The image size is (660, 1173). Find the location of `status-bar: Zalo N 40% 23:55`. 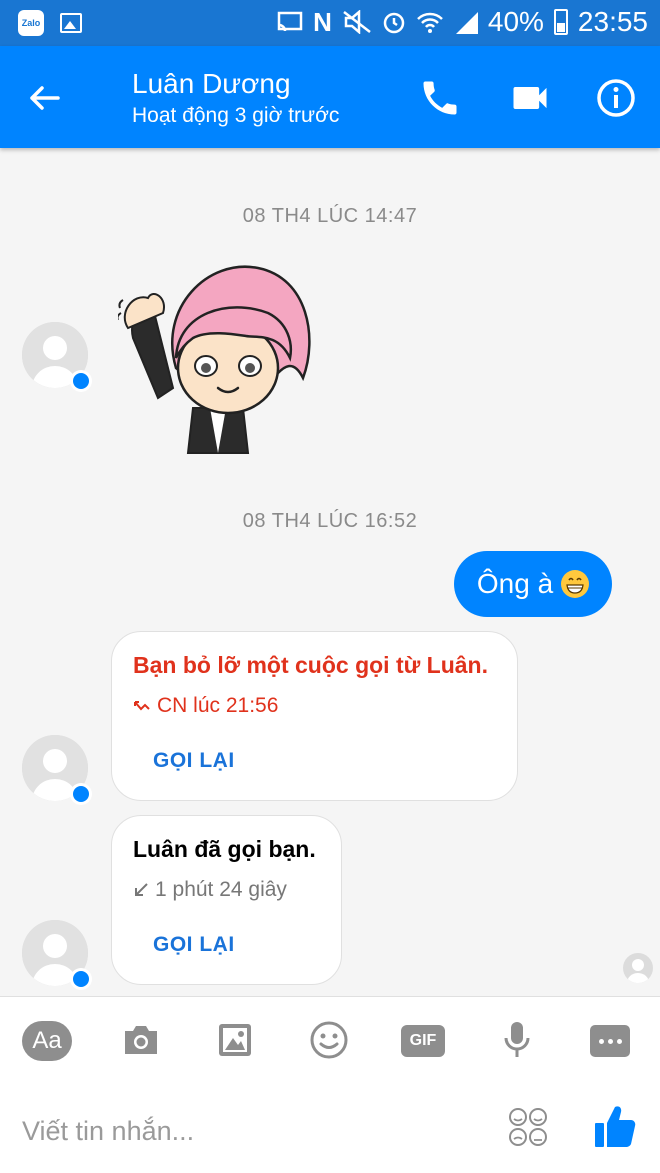

status-bar: Zalo N 40% 23:55 is located at coordinates (330, 23).